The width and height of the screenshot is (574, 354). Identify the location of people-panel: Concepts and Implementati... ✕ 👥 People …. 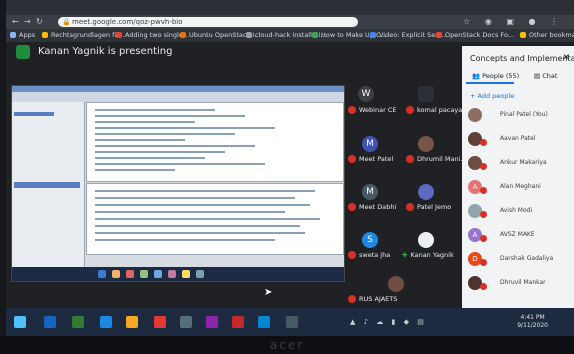
(518, 177).